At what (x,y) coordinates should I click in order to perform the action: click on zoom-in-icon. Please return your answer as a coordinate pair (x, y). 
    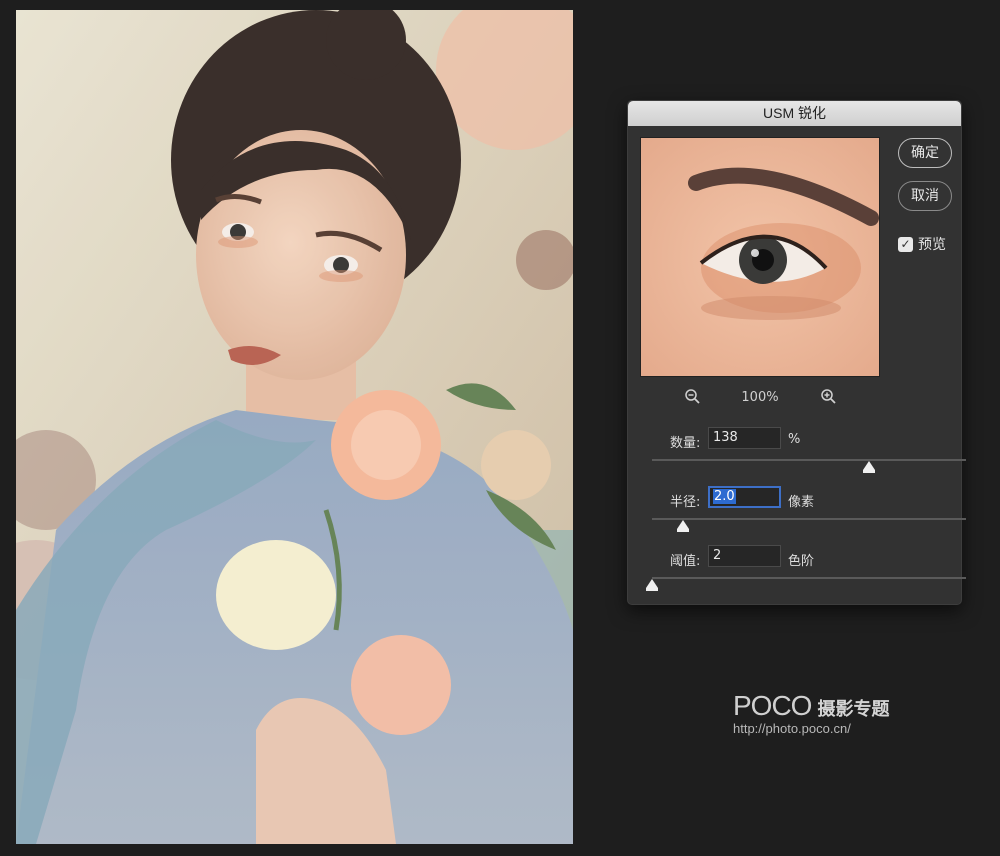
    Looking at the image, I should click on (829, 397).